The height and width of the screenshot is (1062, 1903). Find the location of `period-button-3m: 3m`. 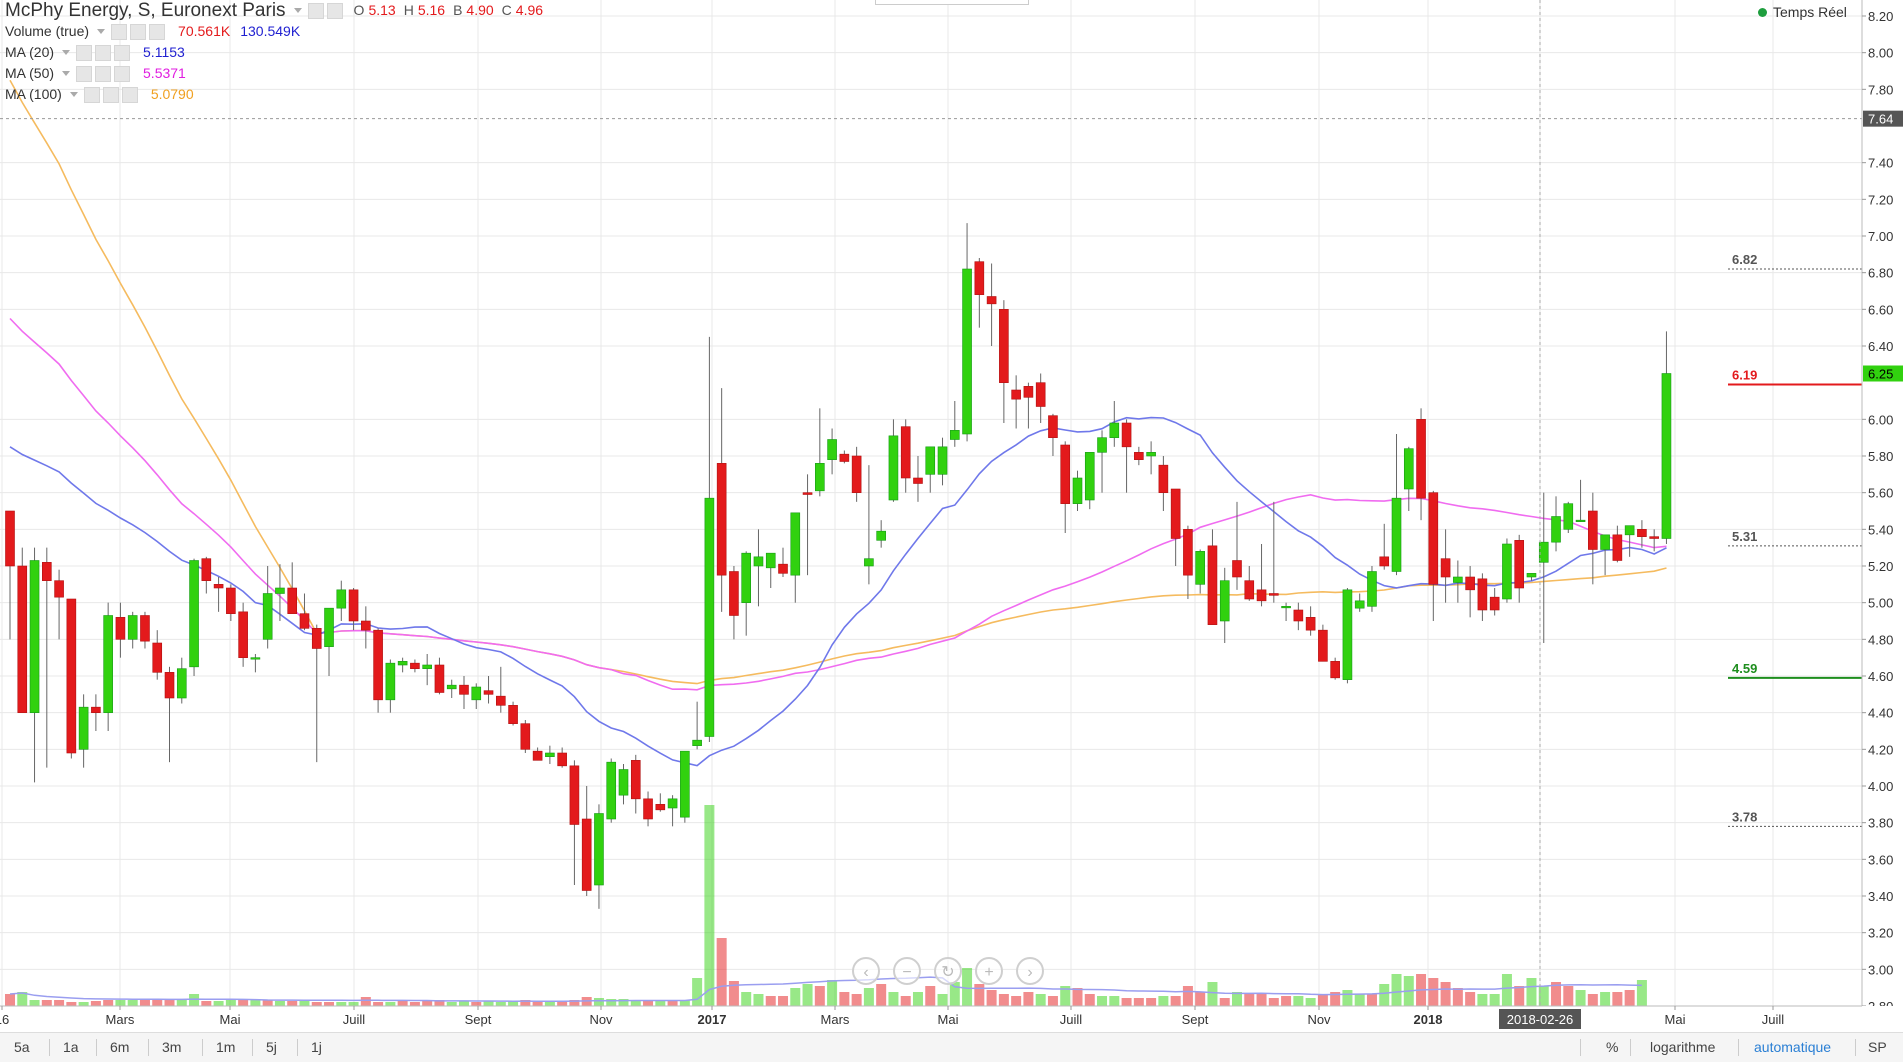

period-button-3m: 3m is located at coordinates (171, 1047).